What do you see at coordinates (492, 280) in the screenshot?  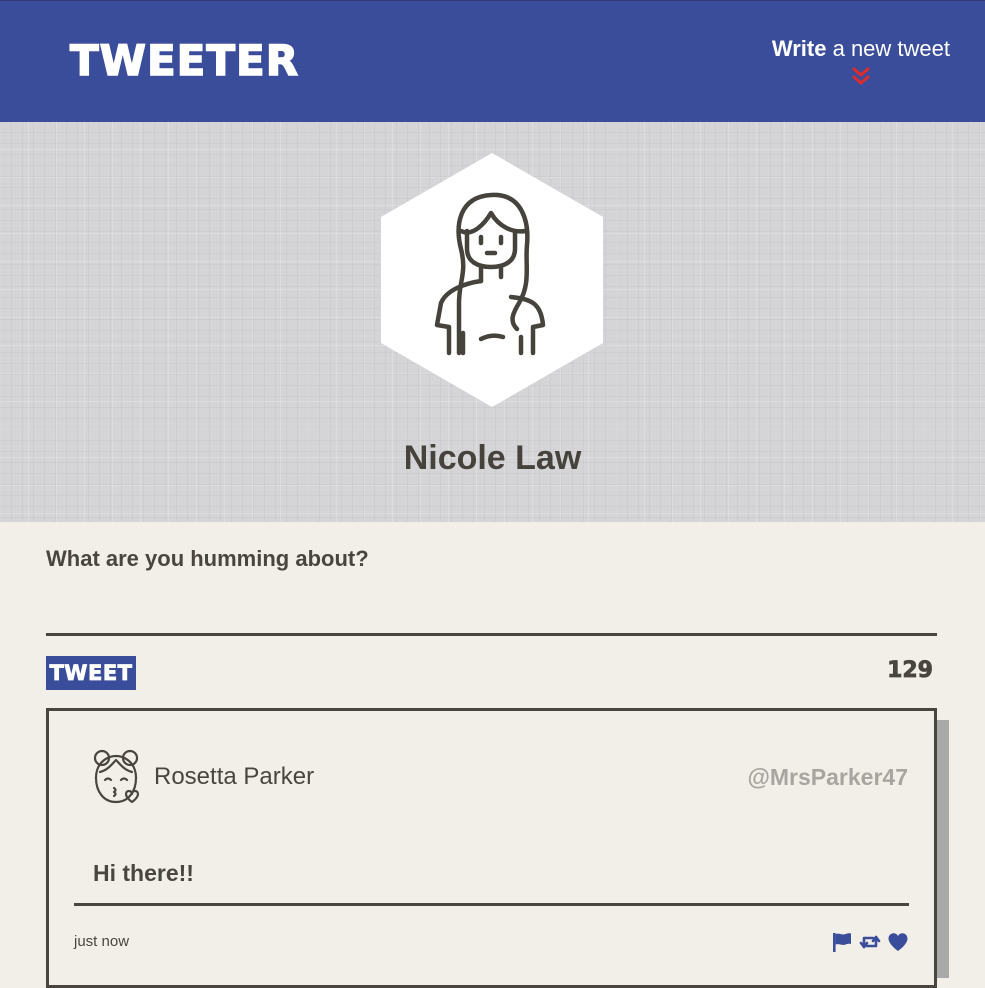 I see `woman-avatar-icon` at bounding box center [492, 280].